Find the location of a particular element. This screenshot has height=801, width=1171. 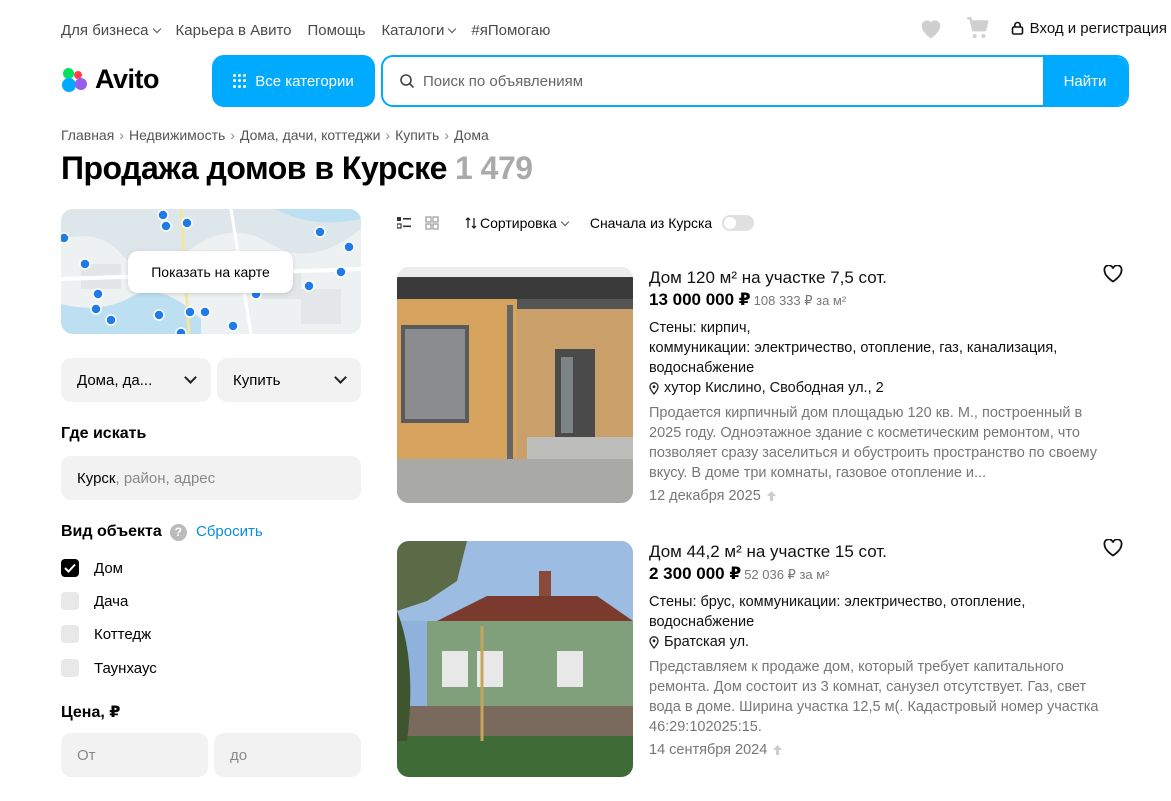

object-type-heading: Вид объекта ? is located at coordinates (124, 532).